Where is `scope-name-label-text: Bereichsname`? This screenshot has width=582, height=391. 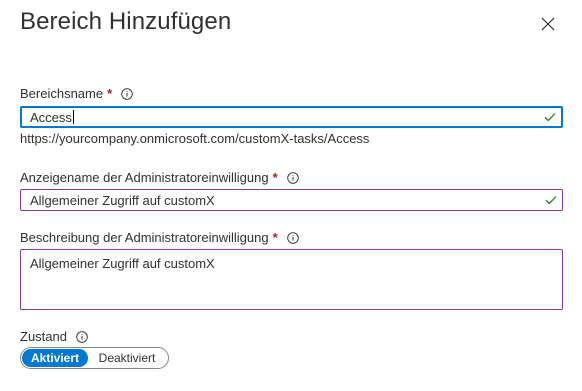 scope-name-label-text: Bereichsname is located at coordinates (62, 93).